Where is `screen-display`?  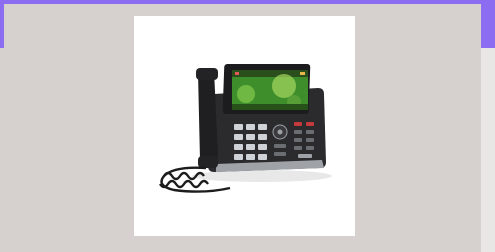
screen-display is located at coordinates (270, 90).